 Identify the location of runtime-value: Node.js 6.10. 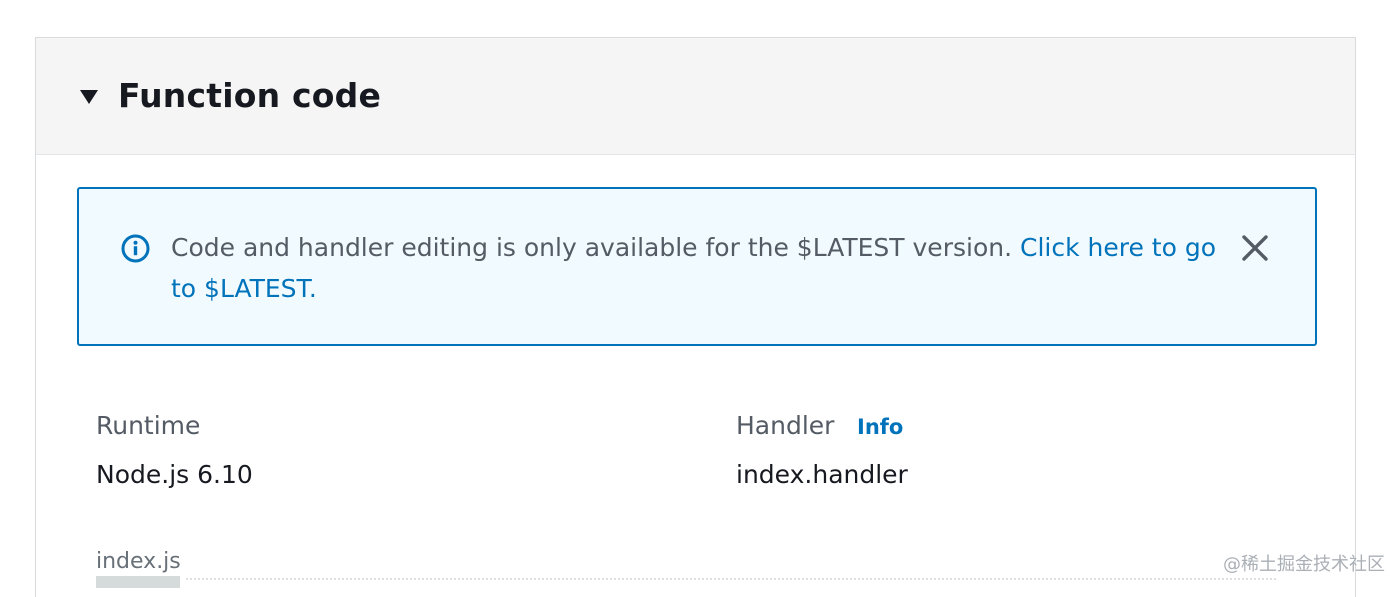
(174, 474).